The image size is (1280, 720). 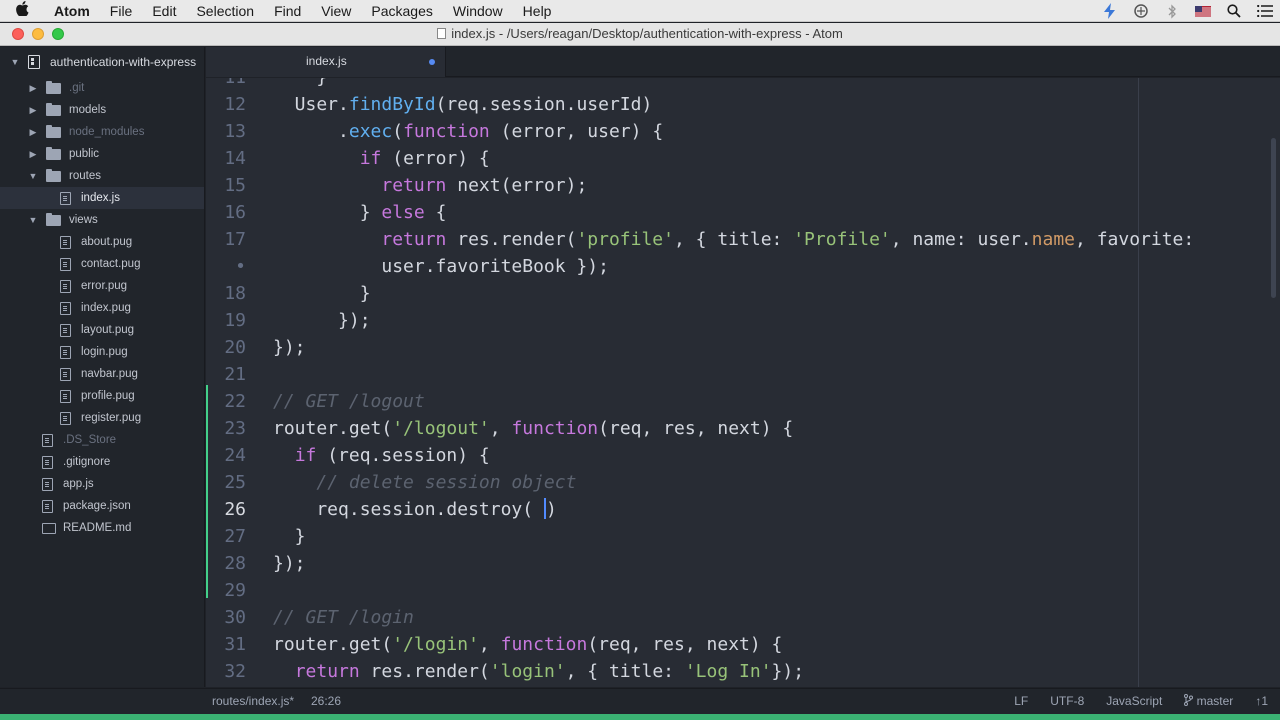 What do you see at coordinates (287, 11) in the screenshot?
I see `menu-find: Find` at bounding box center [287, 11].